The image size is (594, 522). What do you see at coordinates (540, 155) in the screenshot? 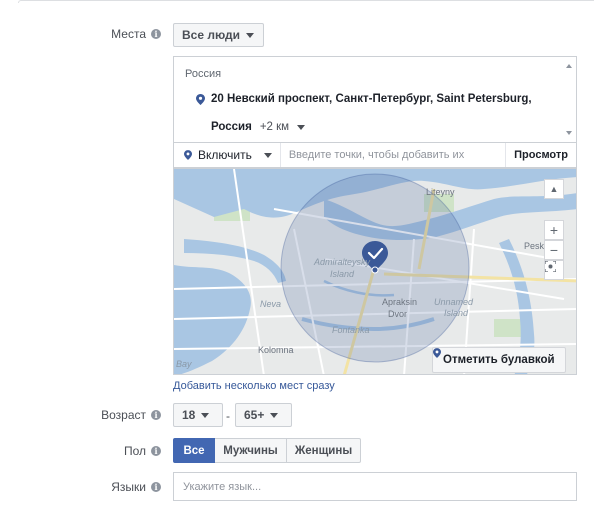
I see `browse-button: Просмотр` at bounding box center [540, 155].